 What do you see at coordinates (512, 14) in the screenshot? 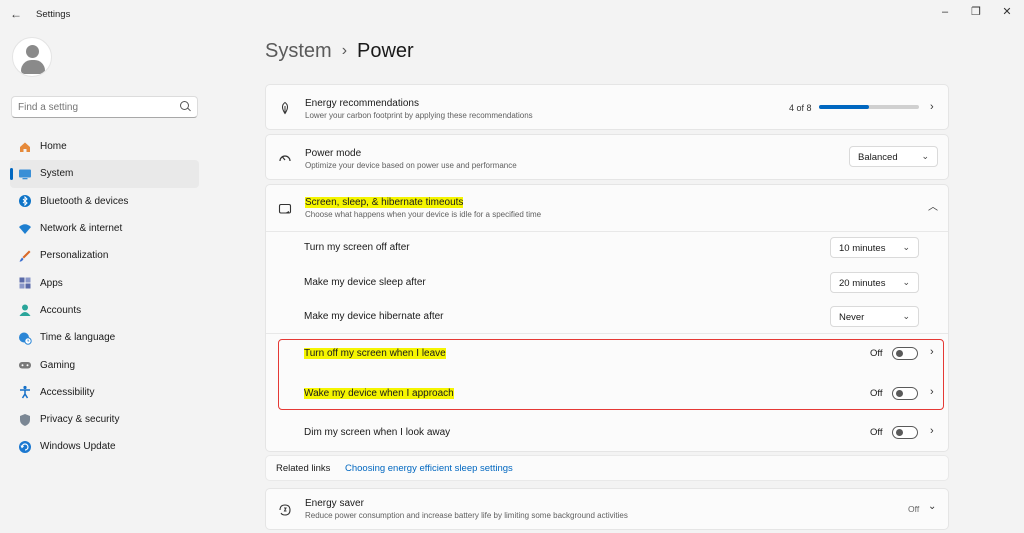
I see `title-bar: ← Settings – ❐ ✕` at bounding box center [512, 14].